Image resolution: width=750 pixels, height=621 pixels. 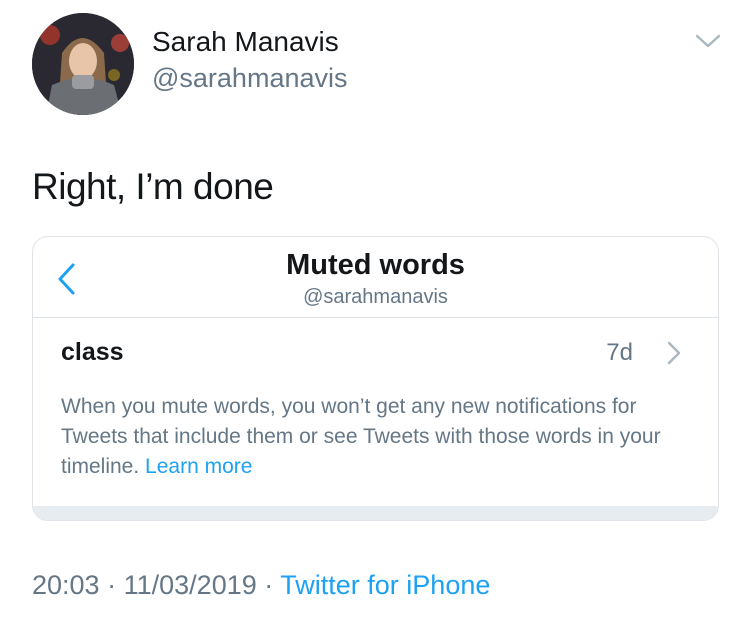 I want to click on author-handle: @sarahmanavis, so click(x=250, y=78).